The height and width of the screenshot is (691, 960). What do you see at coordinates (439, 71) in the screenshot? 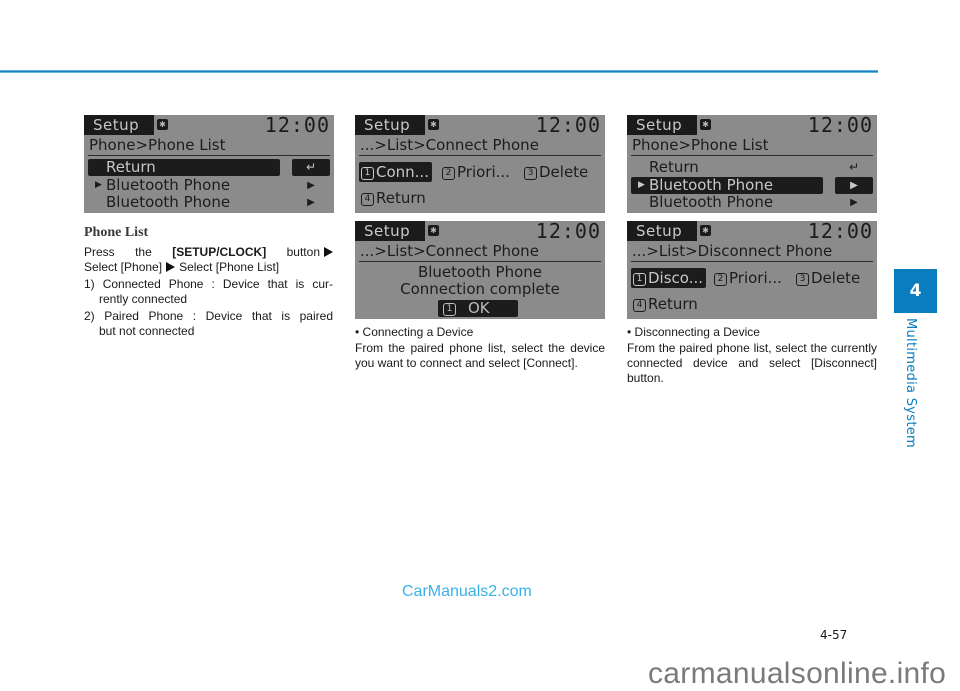
I see `header-rule` at bounding box center [439, 71].